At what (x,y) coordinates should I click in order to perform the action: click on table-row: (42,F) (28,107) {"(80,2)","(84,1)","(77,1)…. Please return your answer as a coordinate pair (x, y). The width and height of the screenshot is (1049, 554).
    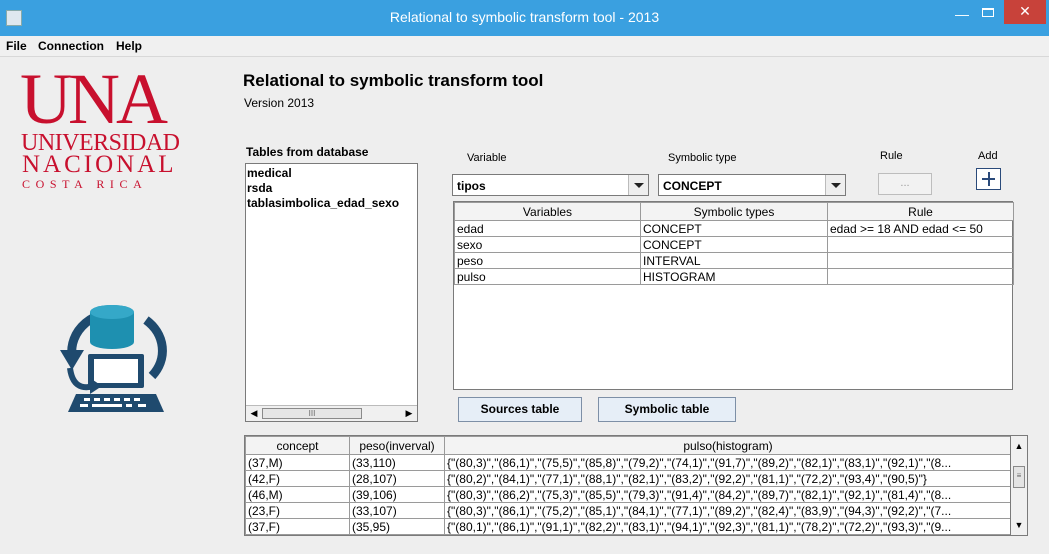
    Looking at the image, I should click on (628, 478).